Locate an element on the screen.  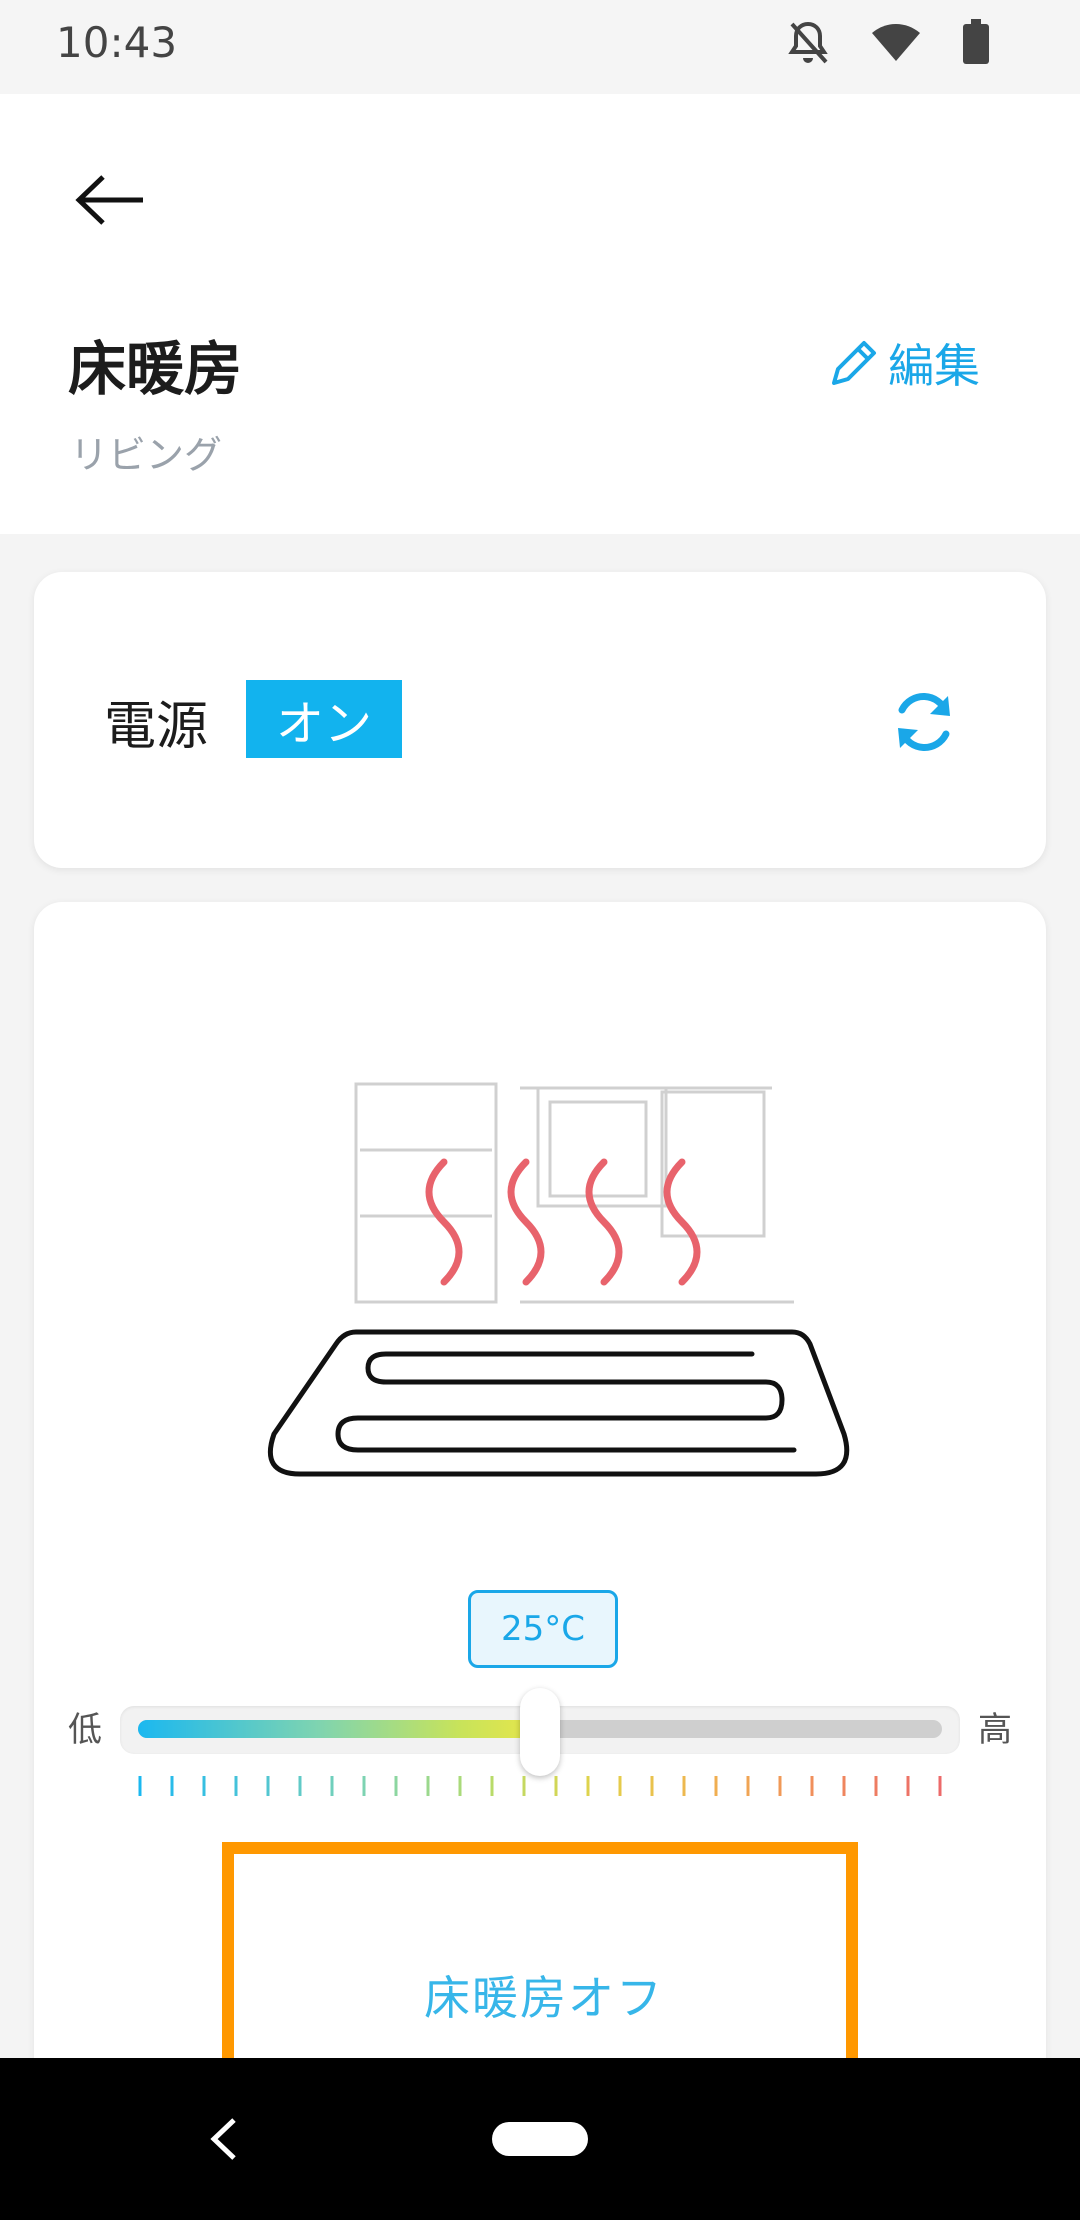
nav-back-button is located at coordinates (224, 2139).